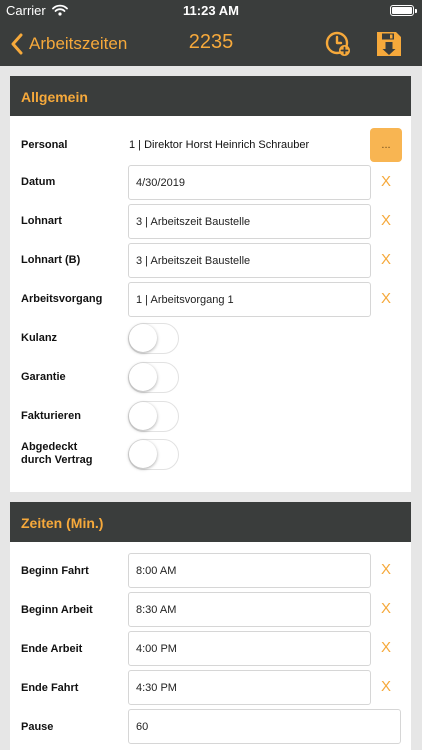 Image resolution: width=422 pixels, height=750 pixels. Describe the element at coordinates (249, 687) in the screenshot. I see `end-travel-field: 4:30 PM` at that location.